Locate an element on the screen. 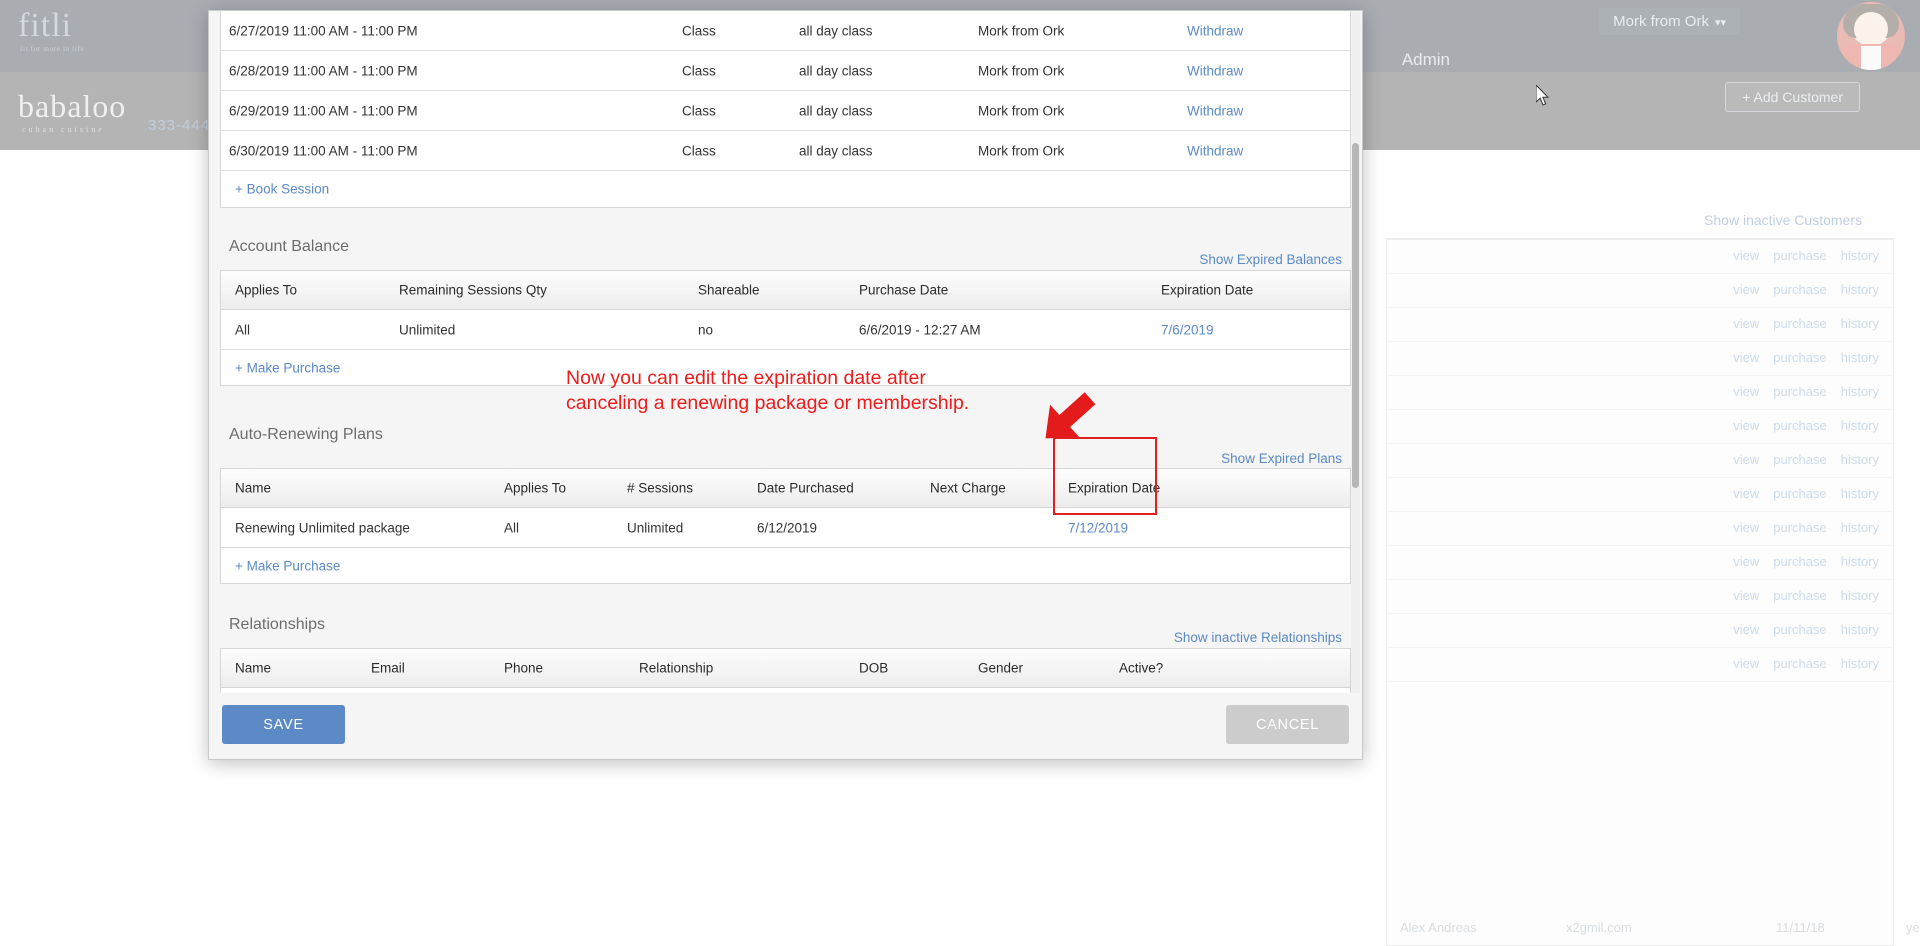  avatar-shirt is located at coordinates (1871, 57).